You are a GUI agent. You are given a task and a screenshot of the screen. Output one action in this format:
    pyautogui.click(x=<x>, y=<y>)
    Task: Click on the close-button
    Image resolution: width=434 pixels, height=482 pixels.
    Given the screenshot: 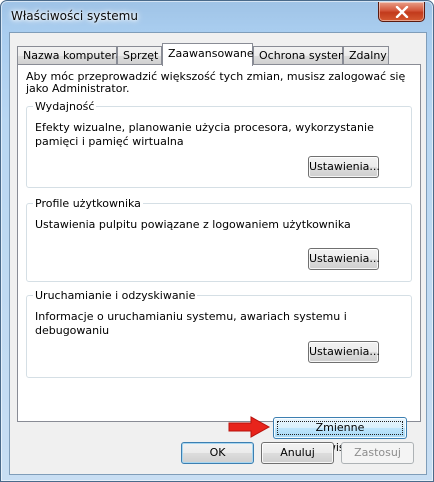 What is the action you would take?
    pyautogui.click(x=401, y=12)
    